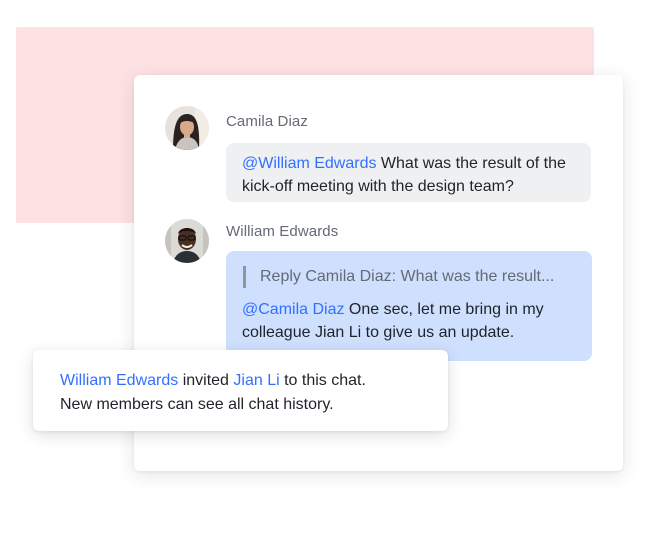 The image size is (672, 546). I want to click on avatar-william-edwards, so click(187, 241).